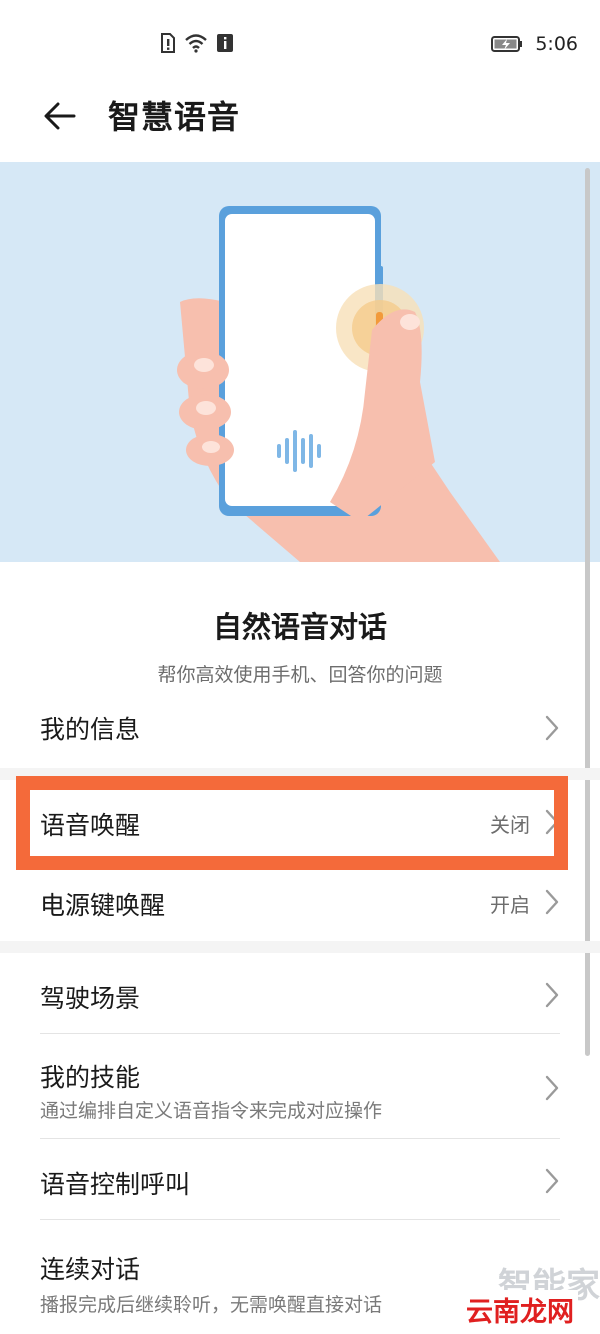  Describe the element at coordinates (300, 675) in the screenshot. I see `intro-subtitle: 帮你高效使用手机、回答你的问题` at that location.